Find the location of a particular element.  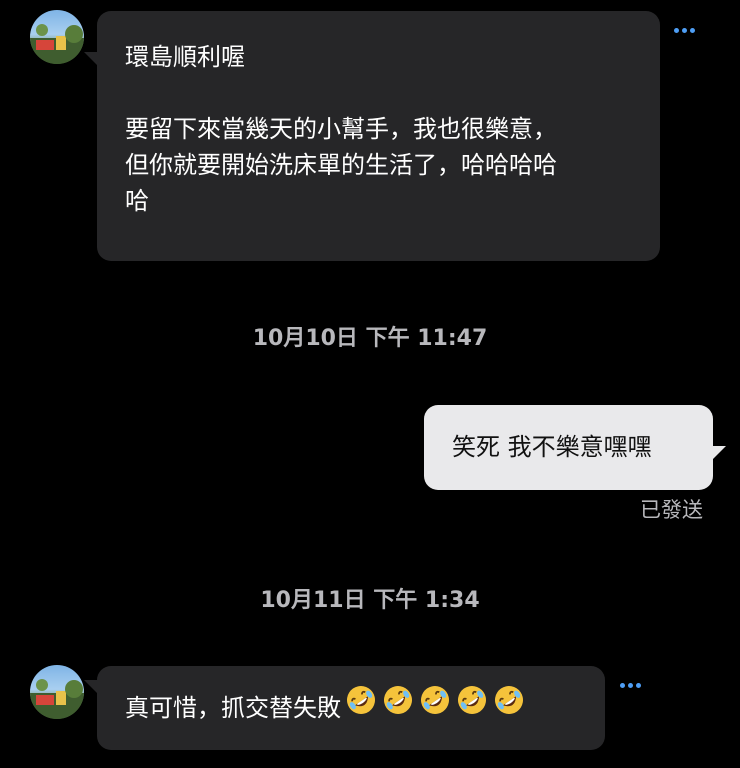

delivery-status: 已發送 is located at coordinates (671, 510).